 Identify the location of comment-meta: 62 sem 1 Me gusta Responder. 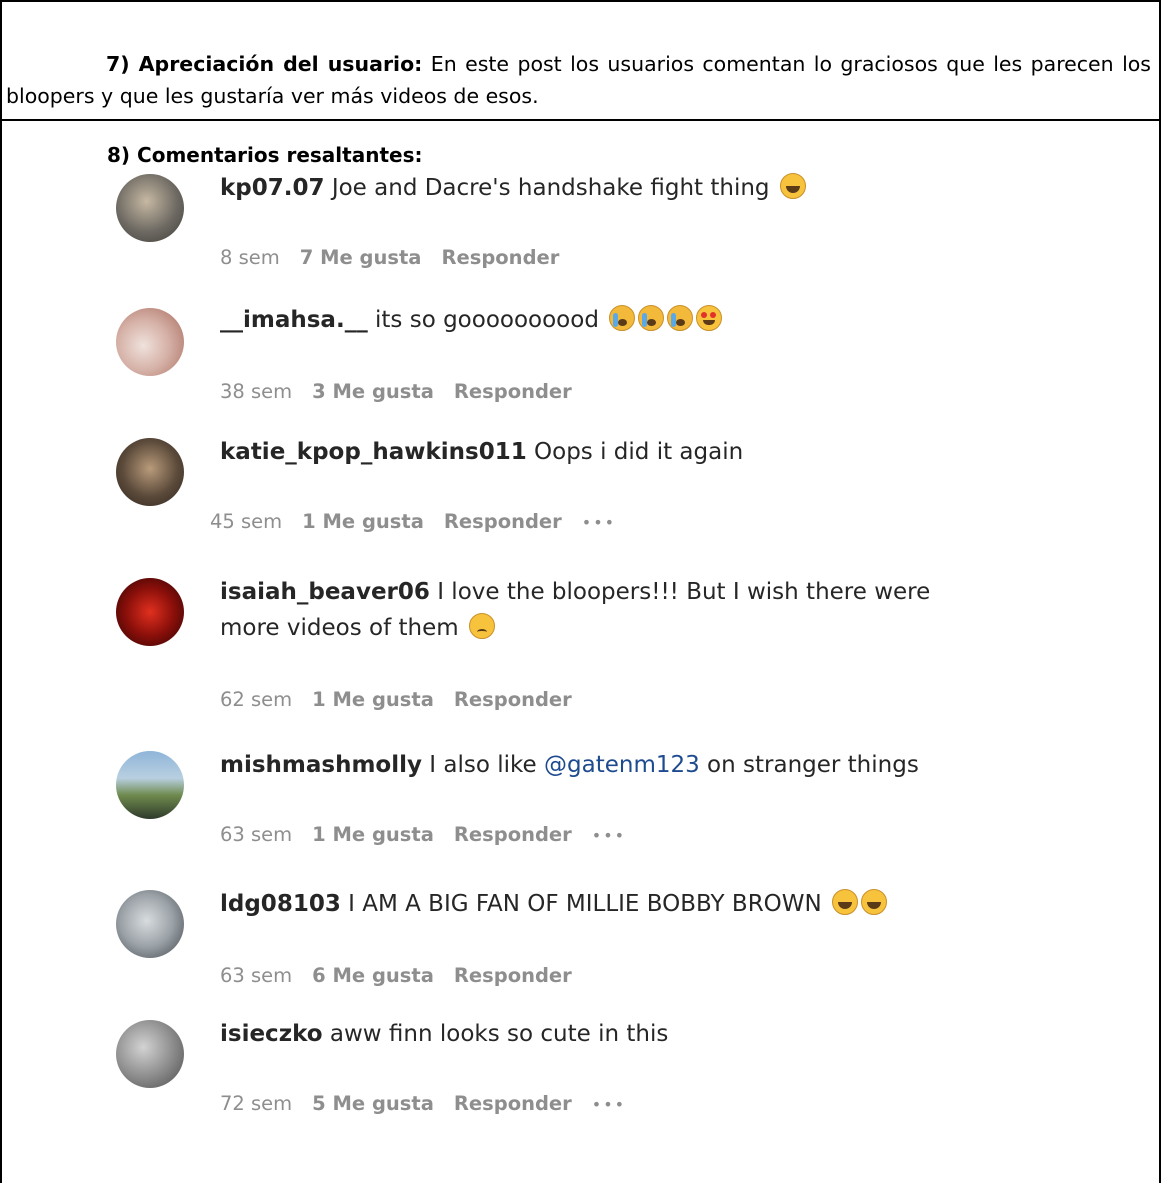
(406, 699).